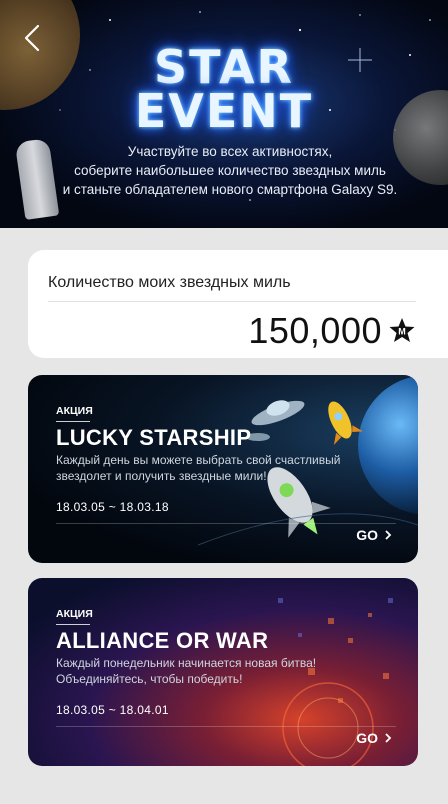 This screenshot has width=448, height=804. Describe the element at coordinates (112, 507) in the screenshot. I see `promo-dates: 18.03.05 ~ 18.03.18` at that location.